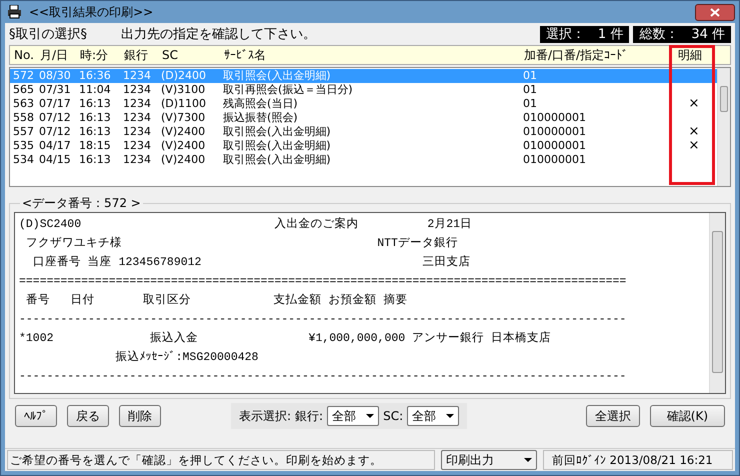  What do you see at coordinates (363, 132) in the screenshot?
I see `list-row: 557 07/12 16:13 1234 (V)2400 取引照会(入出金明細) 010000001 ×` at bounding box center [363, 132].